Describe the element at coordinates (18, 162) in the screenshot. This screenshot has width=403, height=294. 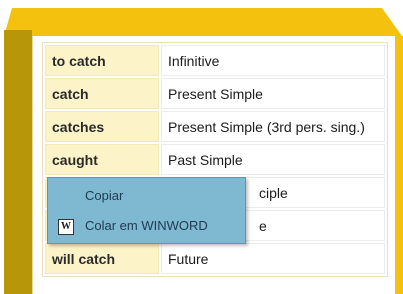
I see `frame-left` at that location.